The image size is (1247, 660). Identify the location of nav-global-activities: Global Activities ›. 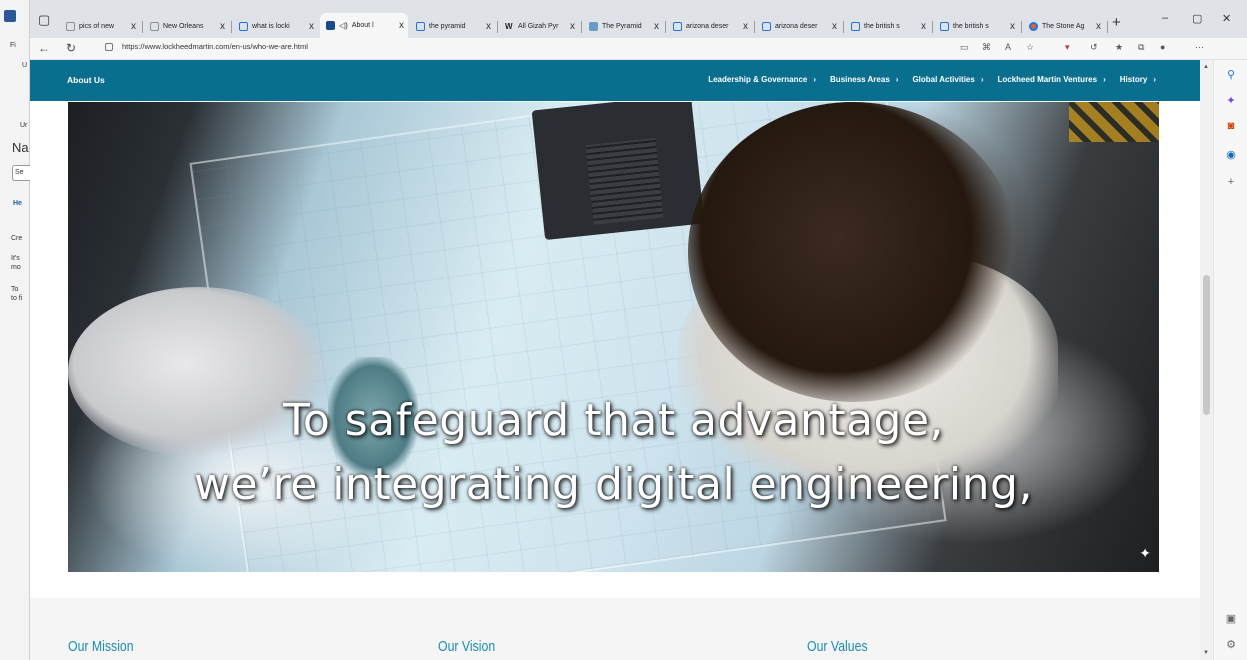
(947, 79).